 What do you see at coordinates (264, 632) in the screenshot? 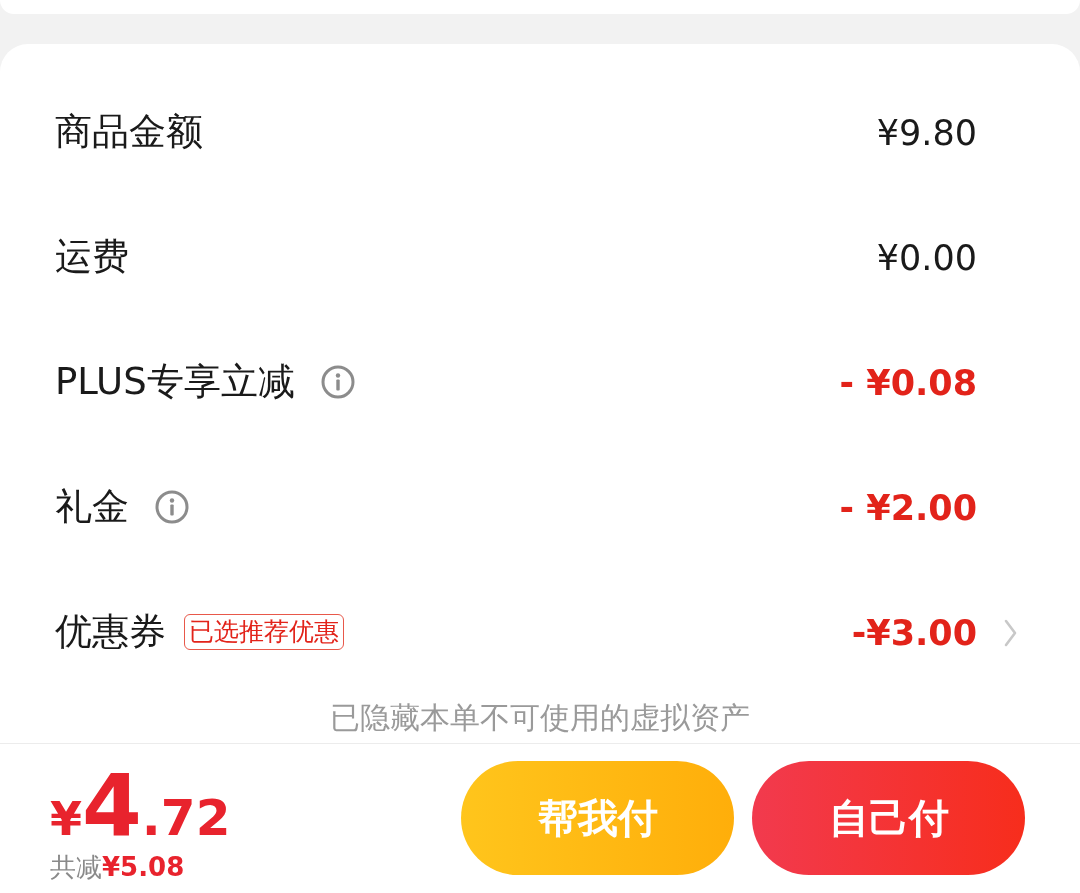
I see `coupon-tag: 已选推荐优惠` at bounding box center [264, 632].